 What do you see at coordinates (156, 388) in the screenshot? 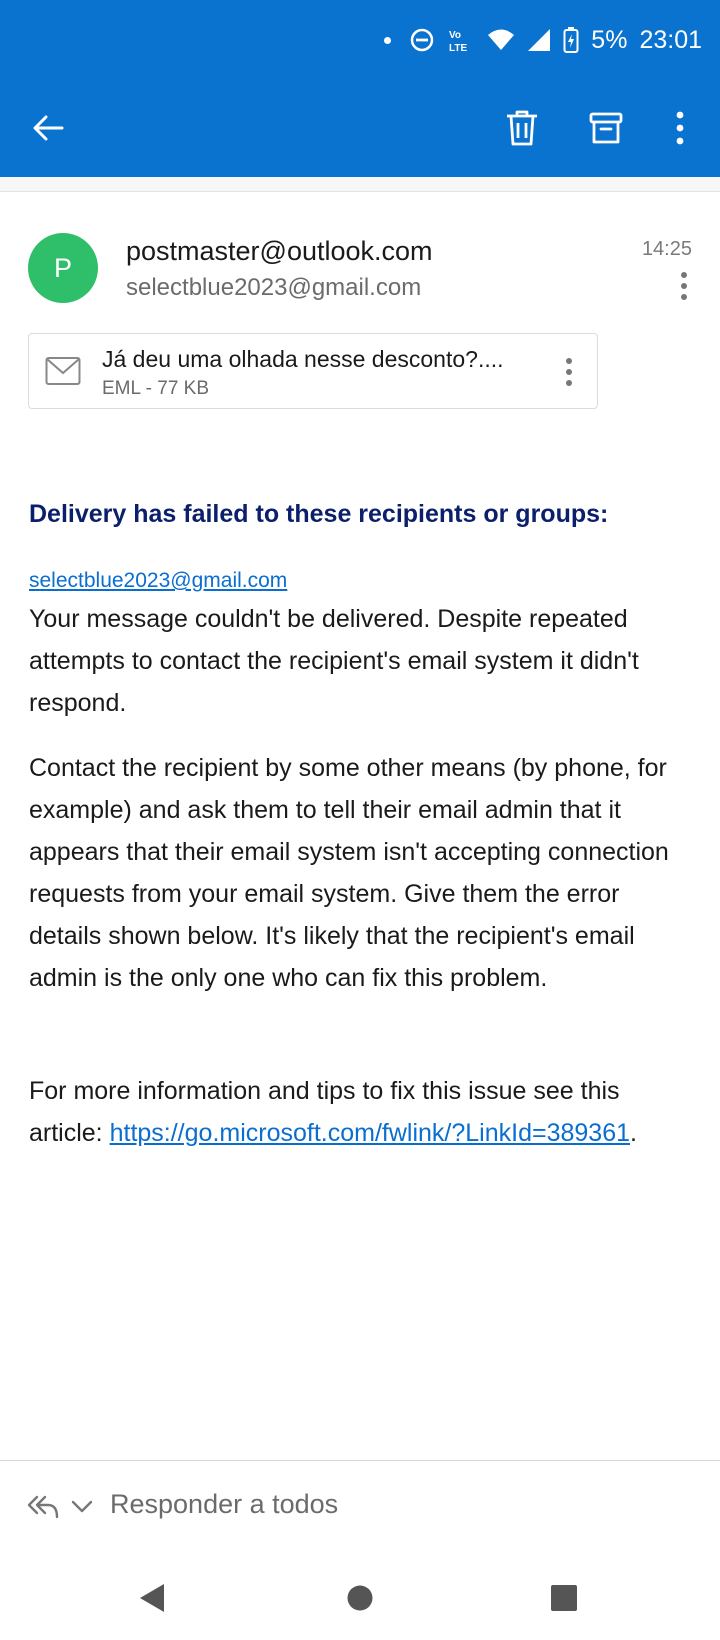
I see `attachment-meta: EML - 77 KB` at bounding box center [156, 388].